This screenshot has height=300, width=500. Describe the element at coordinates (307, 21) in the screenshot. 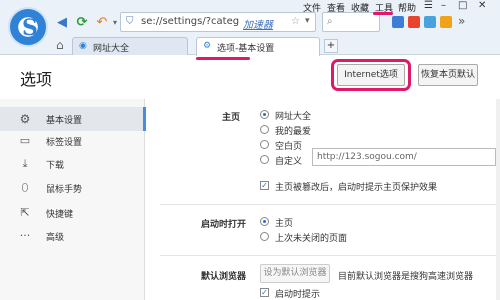

I see `address-dropdown-icon: ▾` at that location.